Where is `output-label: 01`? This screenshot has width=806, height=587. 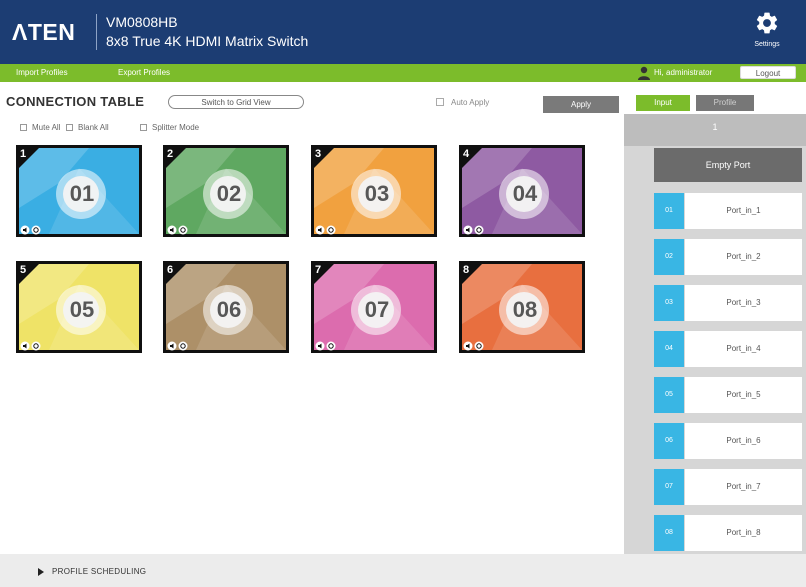
output-label: 01 is located at coordinates (82, 193).